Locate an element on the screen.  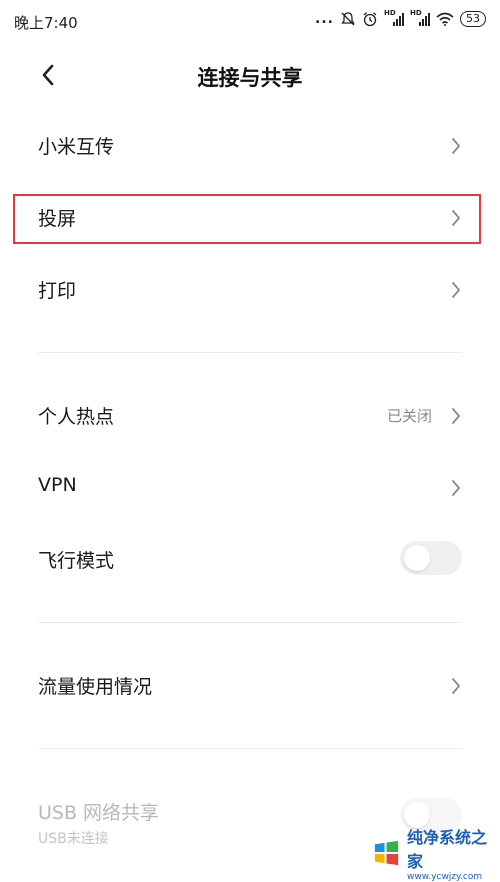
status-bar: 晚上7:40 ... HD HD 53 is located at coordinates (250, 22).